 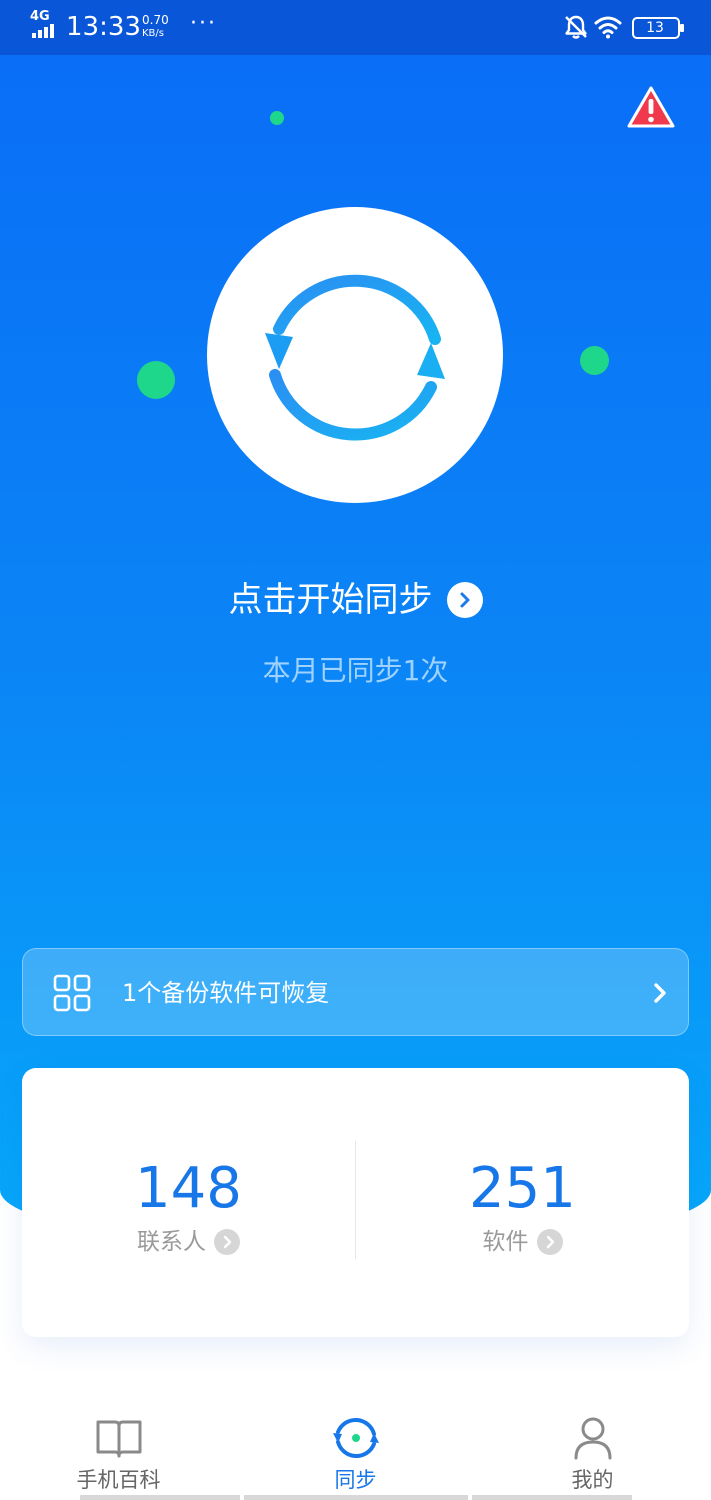 What do you see at coordinates (655, 28) in the screenshot?
I see `battery-level: 13` at bounding box center [655, 28].